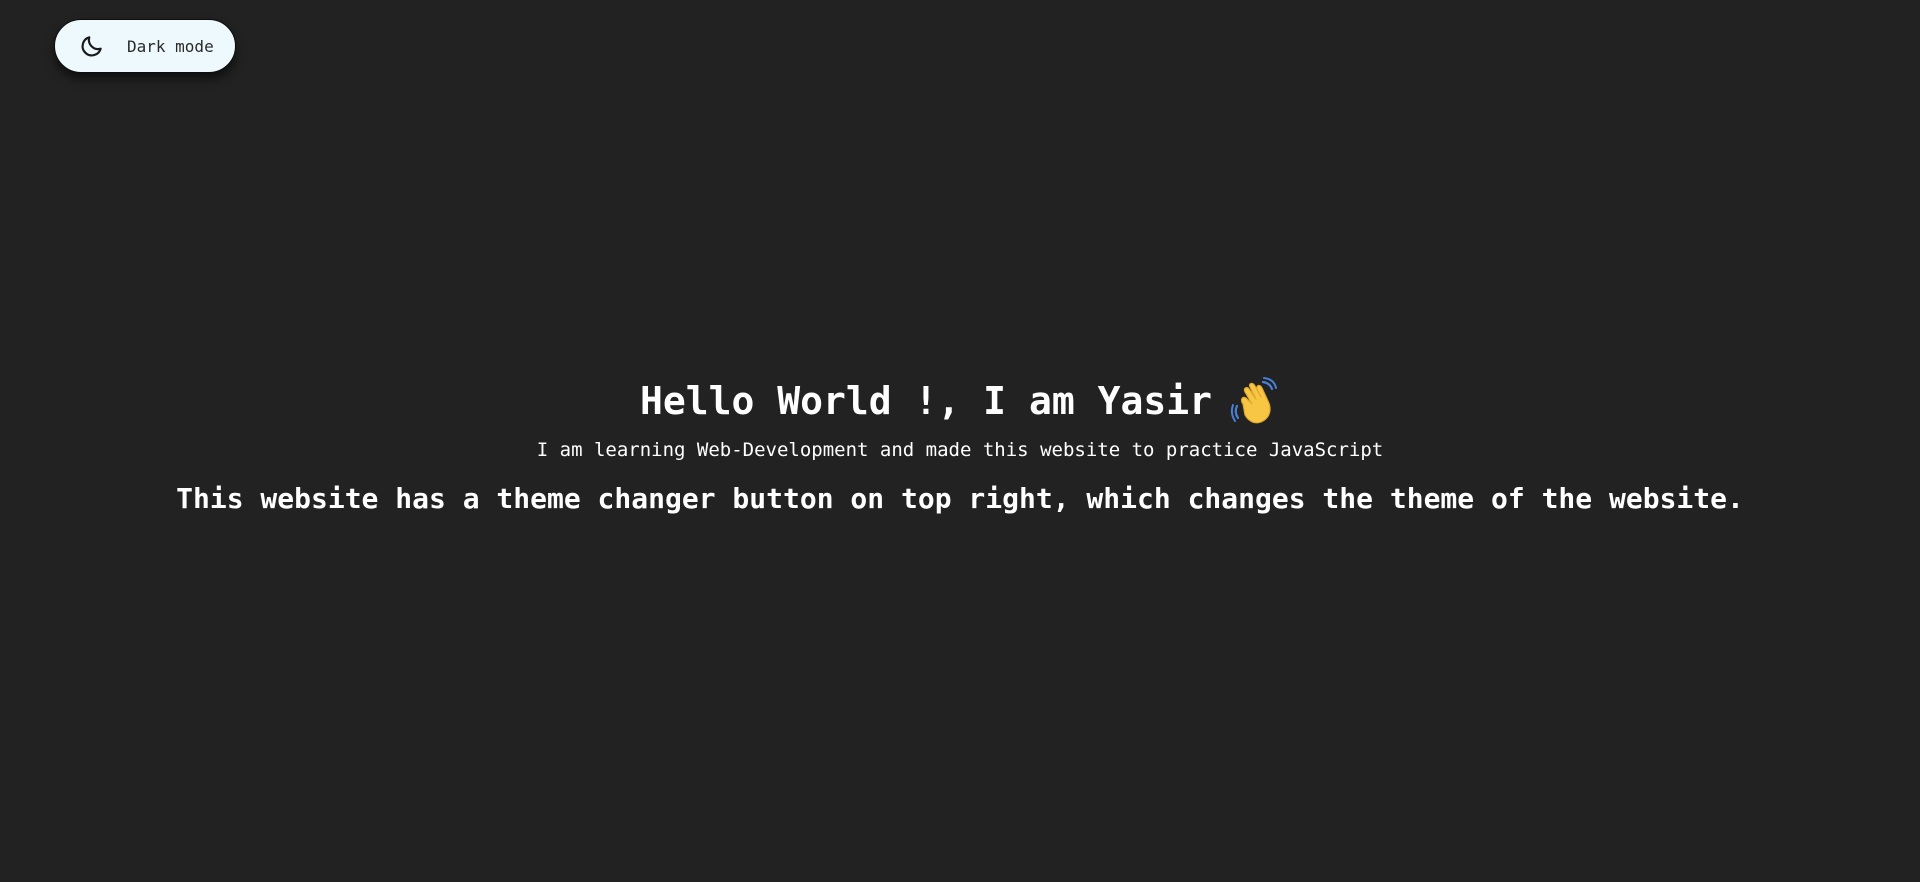 The width and height of the screenshot is (1920, 882). I want to click on theme-toggle-button: Dark mode, so click(145, 46).